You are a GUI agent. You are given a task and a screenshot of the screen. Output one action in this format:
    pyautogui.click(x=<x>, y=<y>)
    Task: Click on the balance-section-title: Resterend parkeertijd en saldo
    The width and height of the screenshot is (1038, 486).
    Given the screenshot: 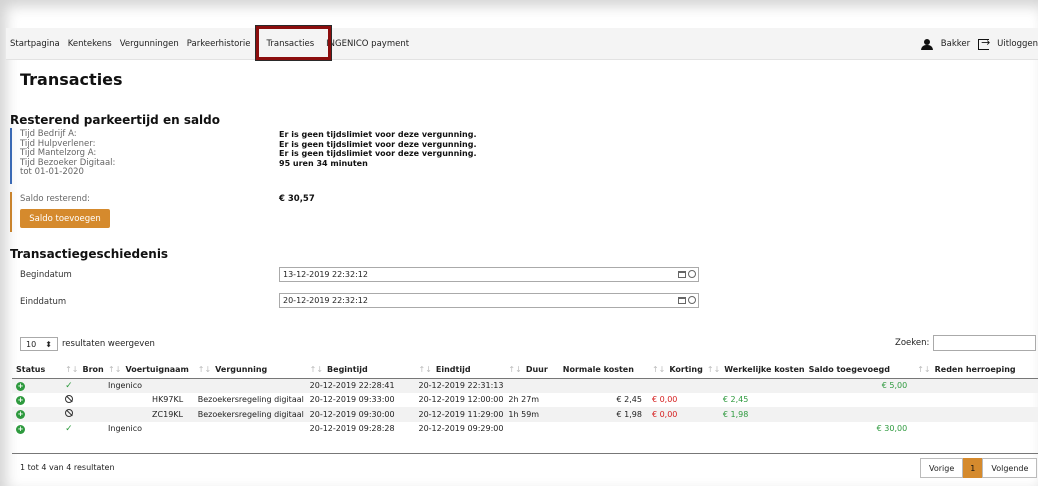 What is the action you would take?
    pyautogui.click(x=115, y=120)
    